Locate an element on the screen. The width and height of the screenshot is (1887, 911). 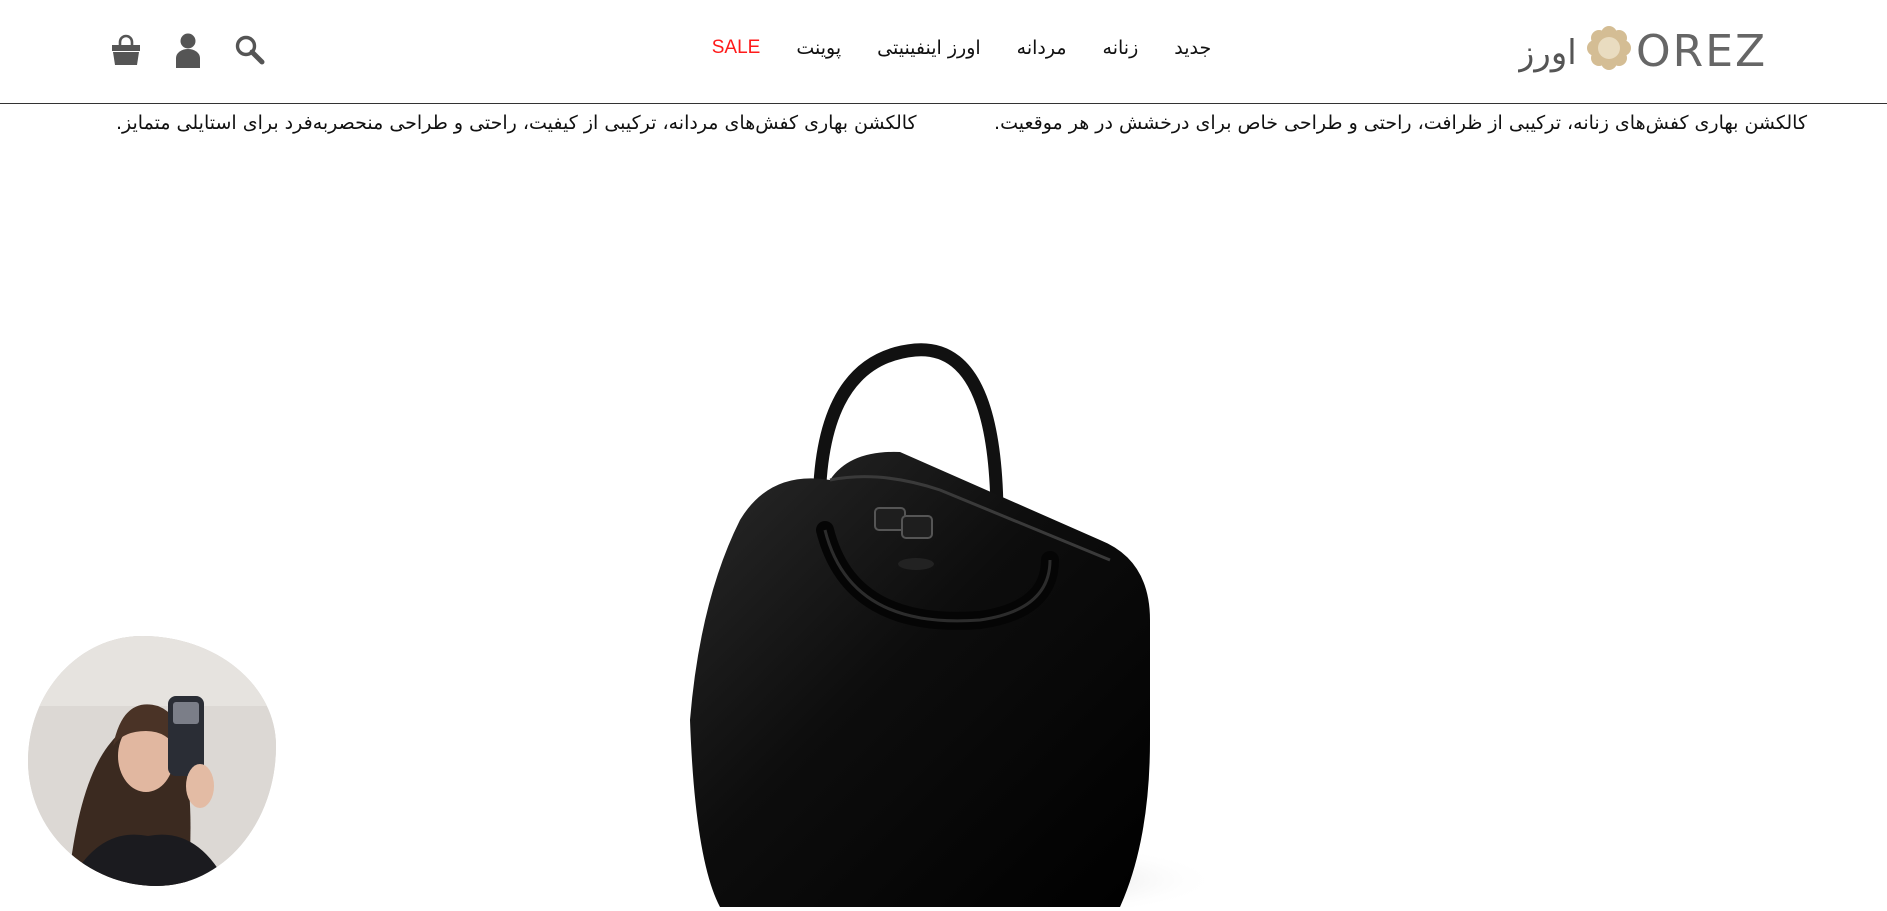
nav-sale: SALE is located at coordinates (736, 48).